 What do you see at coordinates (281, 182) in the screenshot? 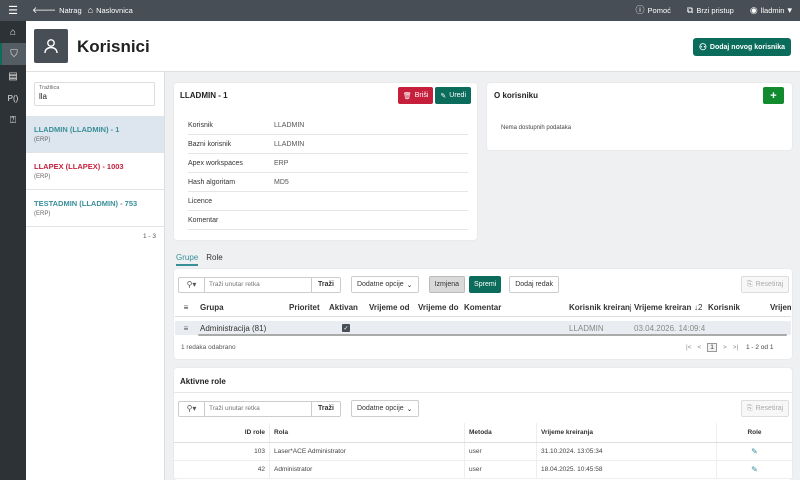
I see `detail-value: MD5` at bounding box center [281, 182].